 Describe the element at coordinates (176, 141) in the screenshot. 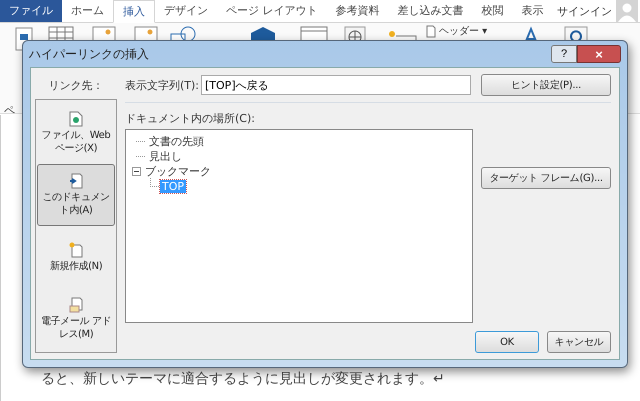

I see `tree-item: 文書の先頭` at that location.